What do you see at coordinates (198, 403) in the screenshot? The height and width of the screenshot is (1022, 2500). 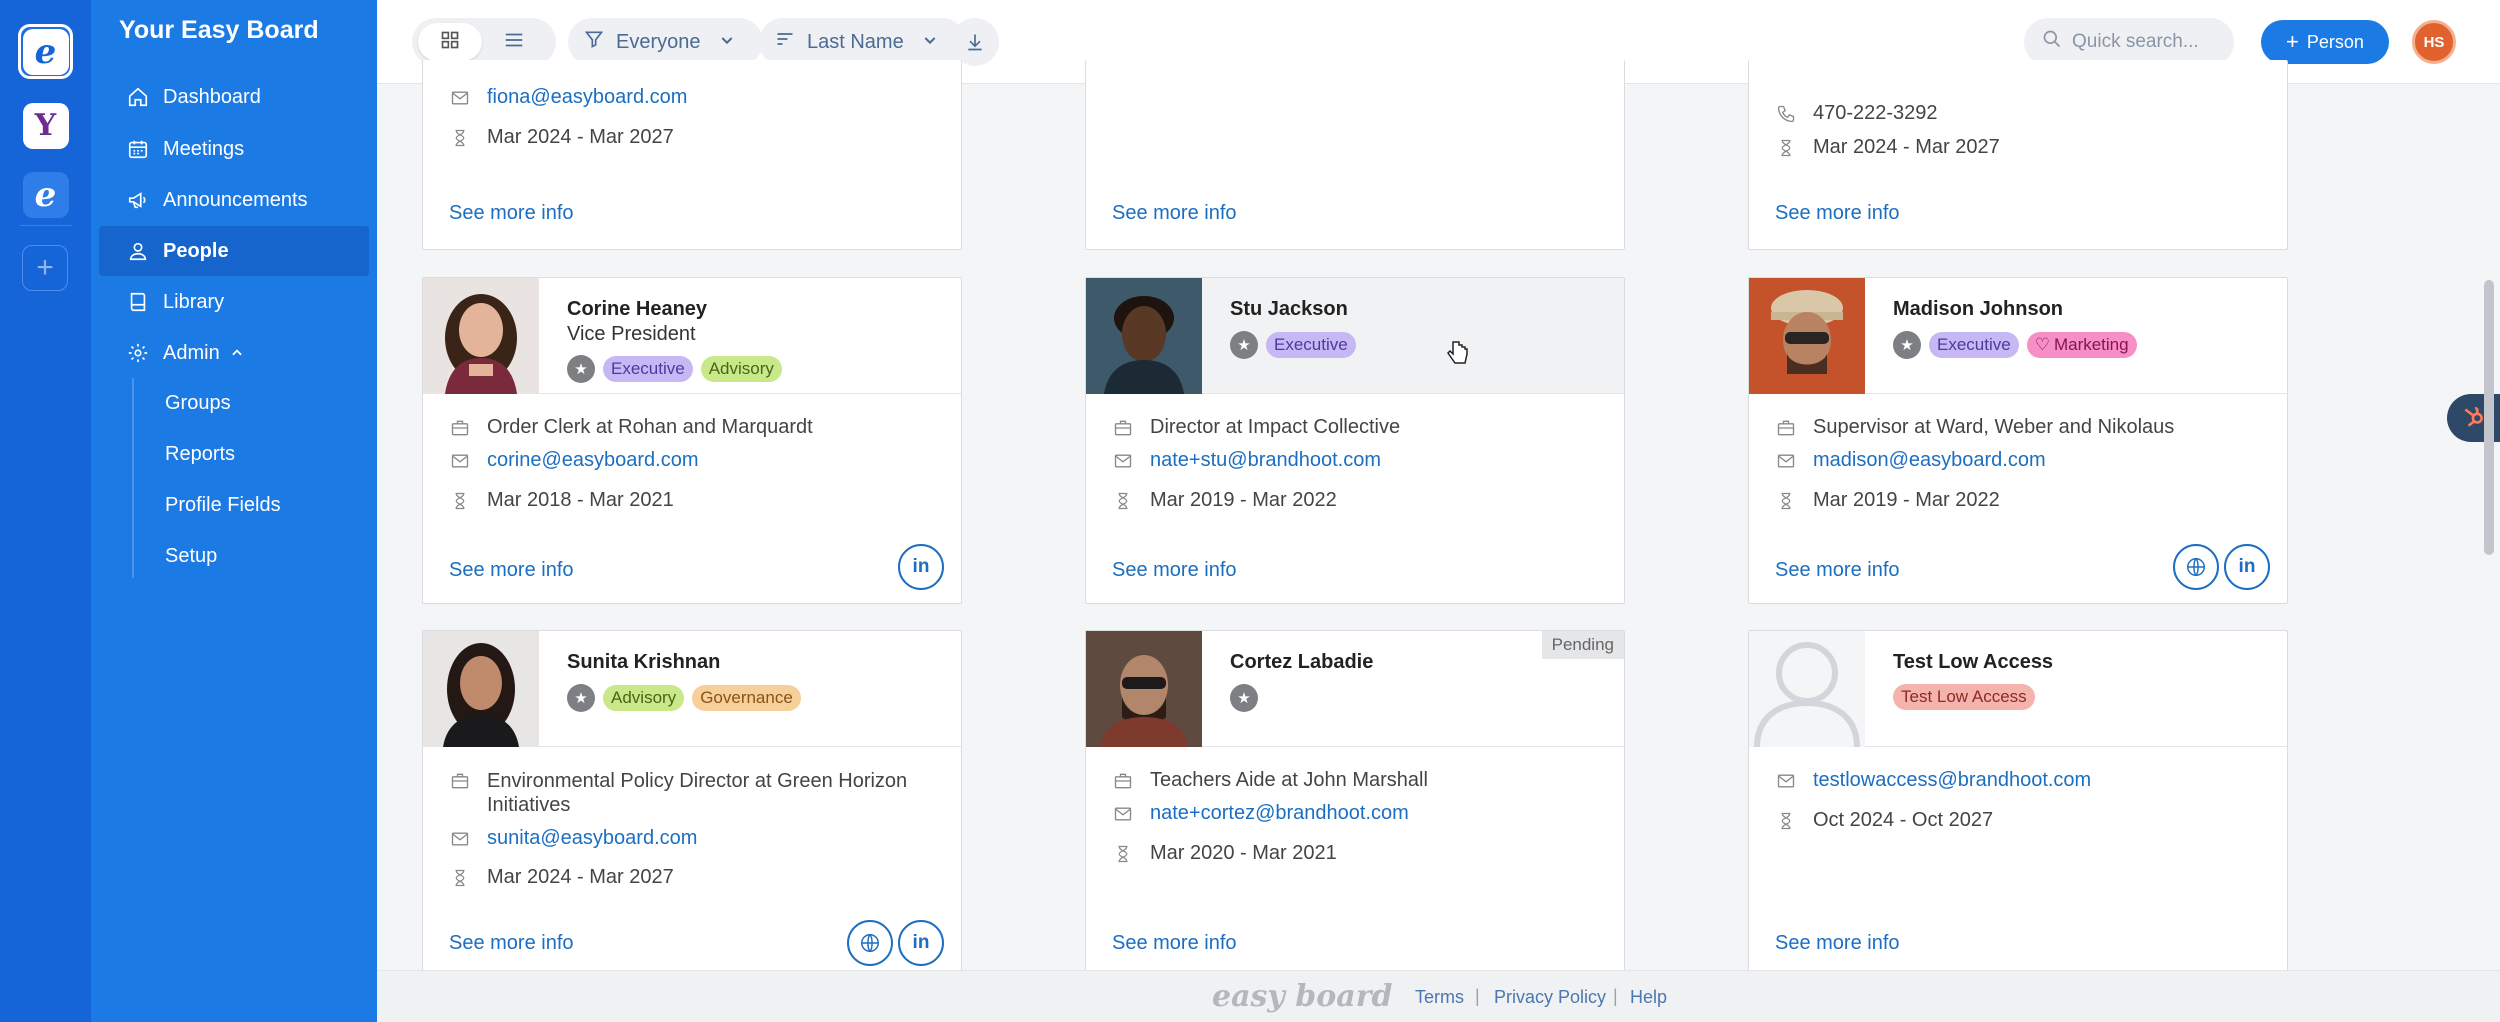 I see `sidebar-item-groups: Groups` at bounding box center [198, 403].